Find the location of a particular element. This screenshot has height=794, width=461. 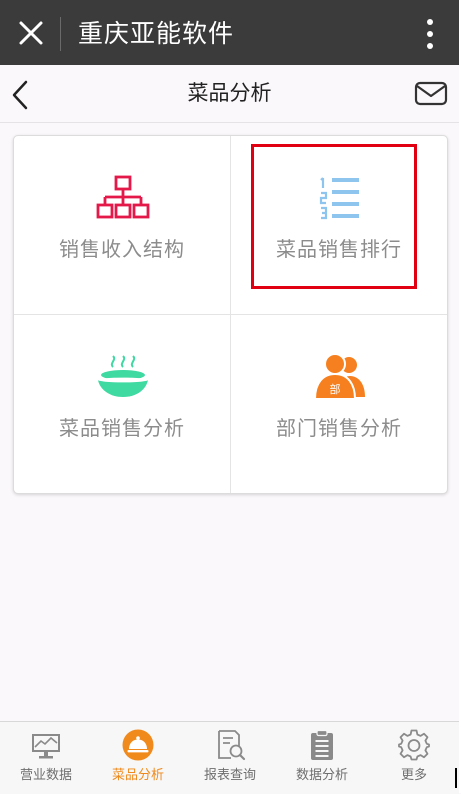

tab-business-data: 营业数据 is located at coordinates (46, 758).